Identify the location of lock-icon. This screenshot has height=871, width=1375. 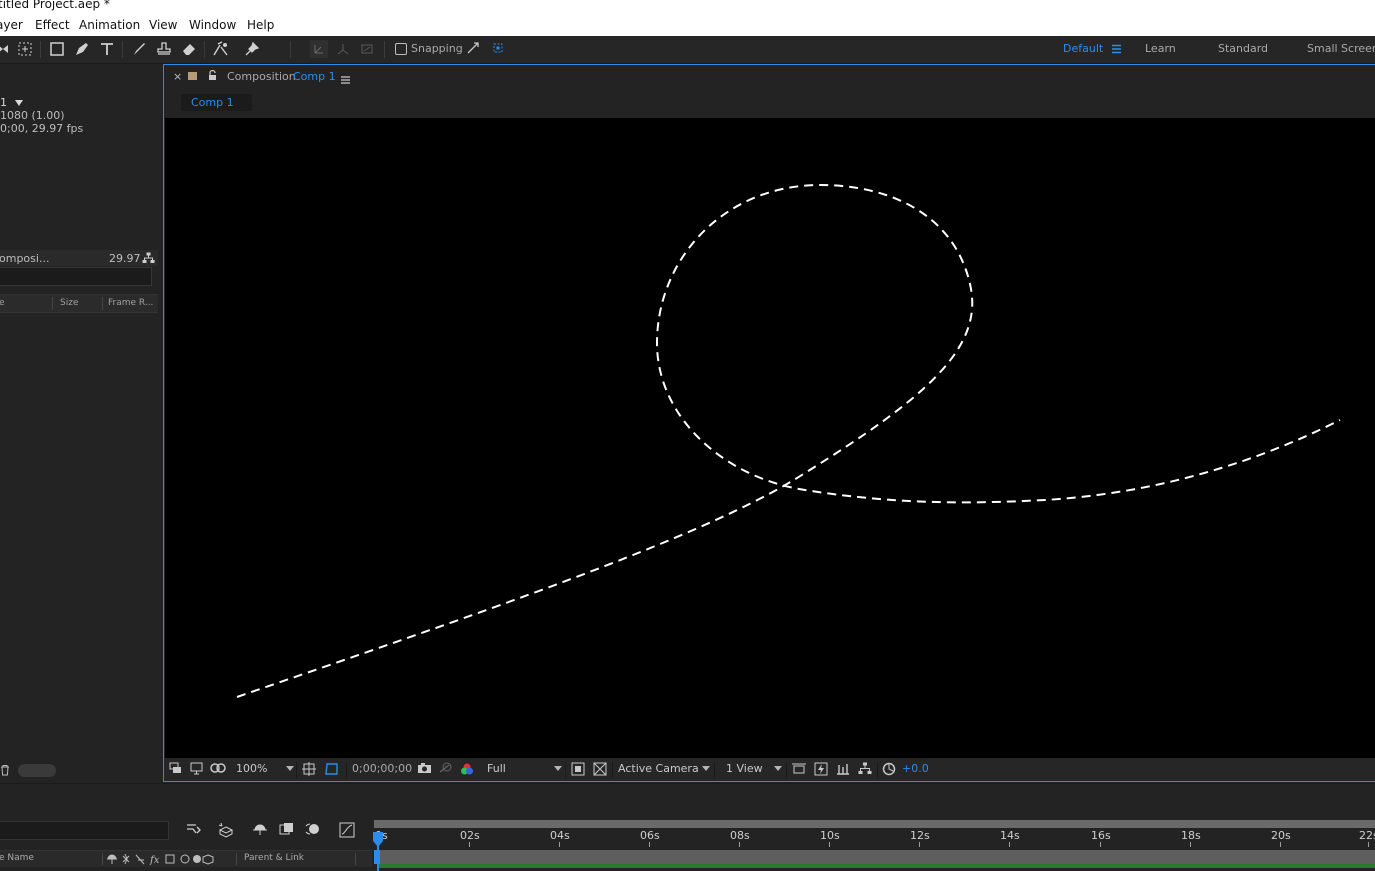
(212, 76).